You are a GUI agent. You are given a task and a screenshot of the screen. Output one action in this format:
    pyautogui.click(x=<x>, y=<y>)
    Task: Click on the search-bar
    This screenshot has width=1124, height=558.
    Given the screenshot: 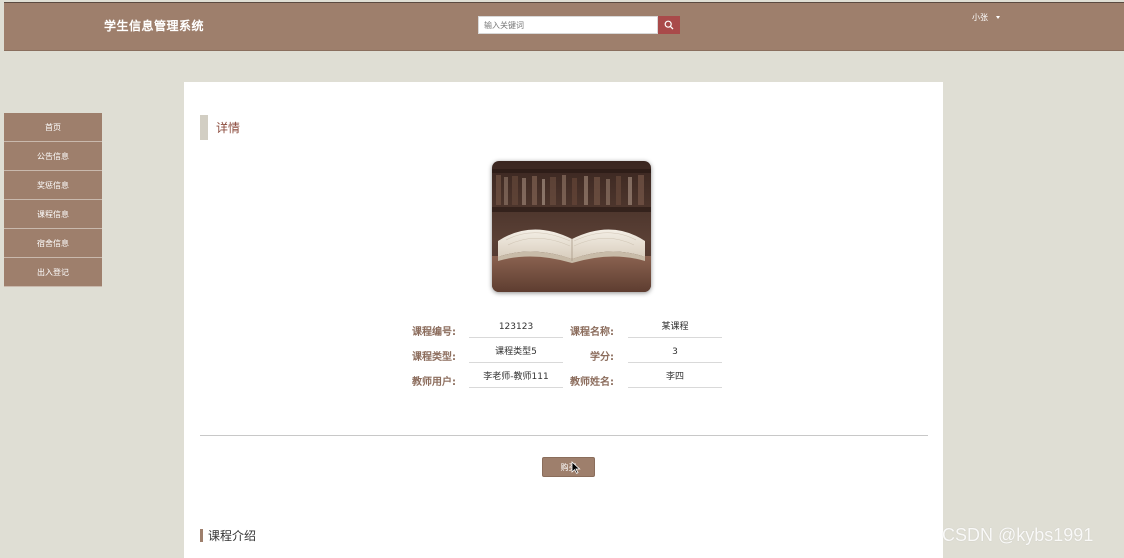 What is the action you would take?
    pyautogui.click(x=579, y=25)
    